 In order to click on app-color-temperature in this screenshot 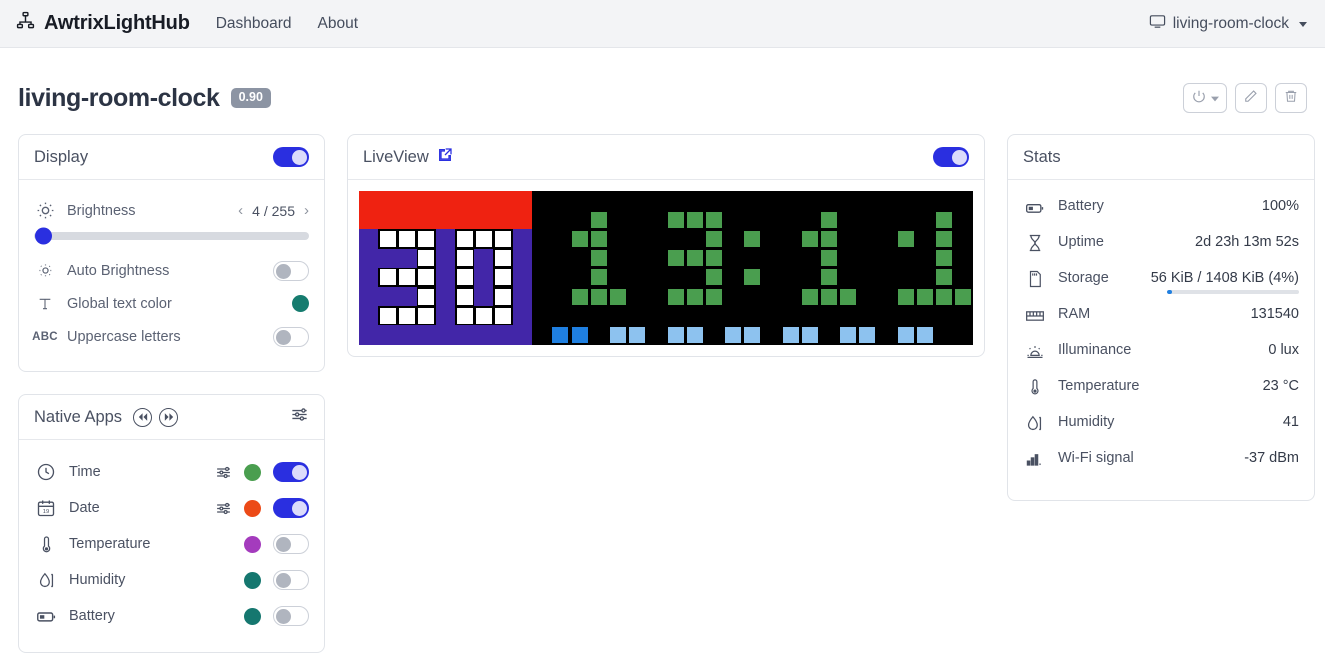, I will do `click(252, 544)`.